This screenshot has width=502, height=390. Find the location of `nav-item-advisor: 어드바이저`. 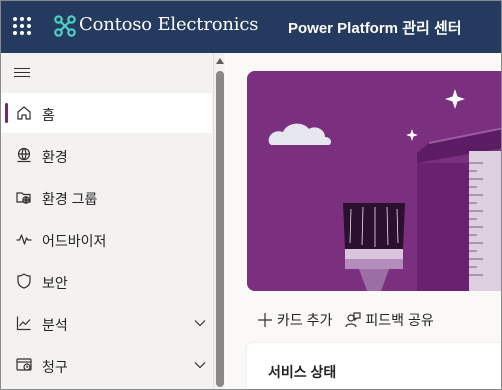

nav-item-advisor: 어드바이저 is located at coordinates (106, 239).